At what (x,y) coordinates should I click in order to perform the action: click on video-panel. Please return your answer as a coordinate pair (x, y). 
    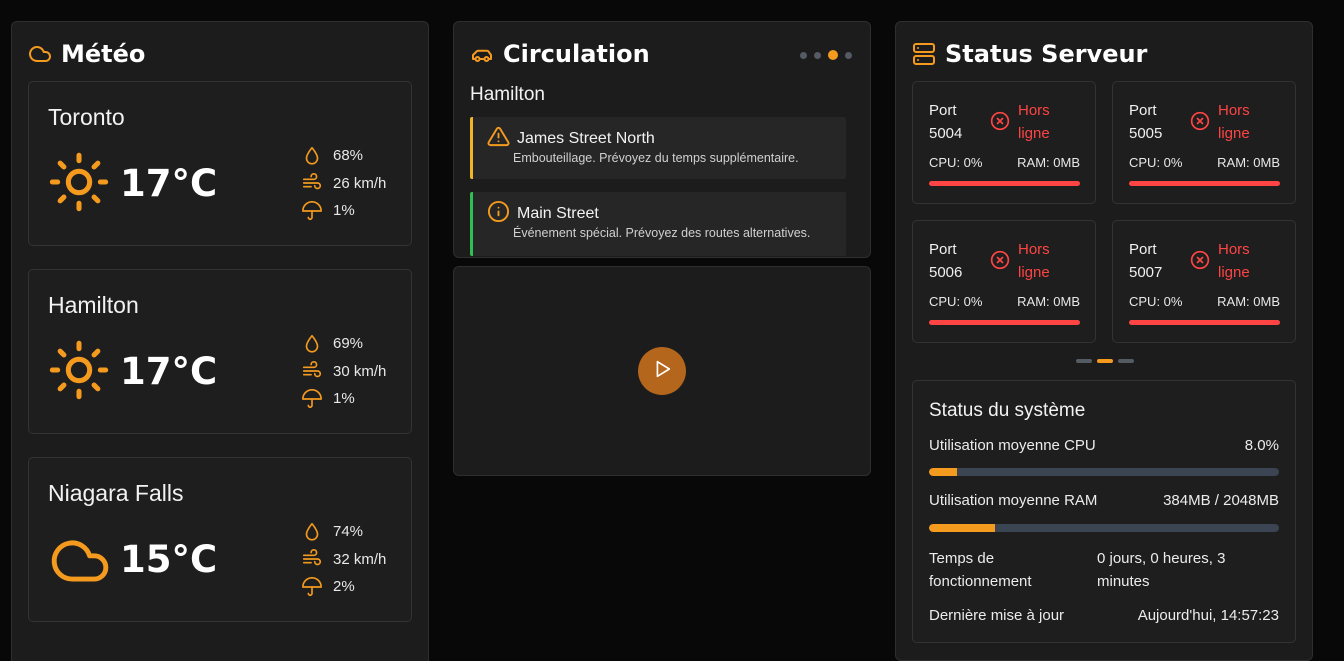
    Looking at the image, I should click on (662, 371).